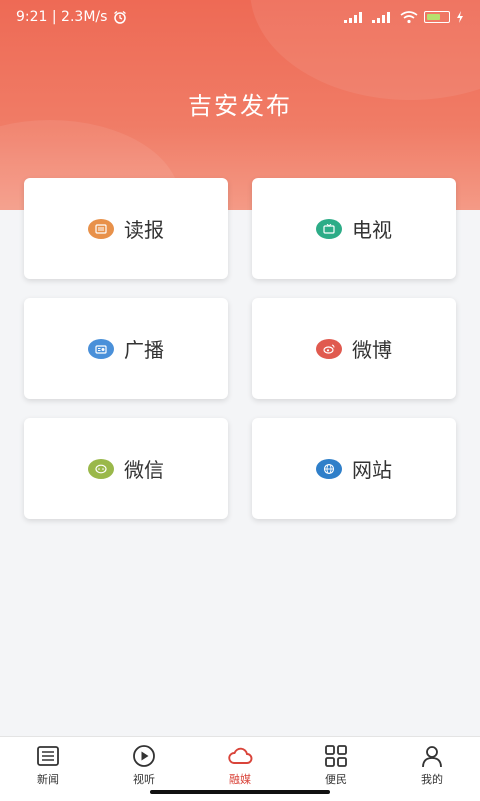  What do you see at coordinates (336, 756) in the screenshot?
I see `grid-icon` at bounding box center [336, 756].